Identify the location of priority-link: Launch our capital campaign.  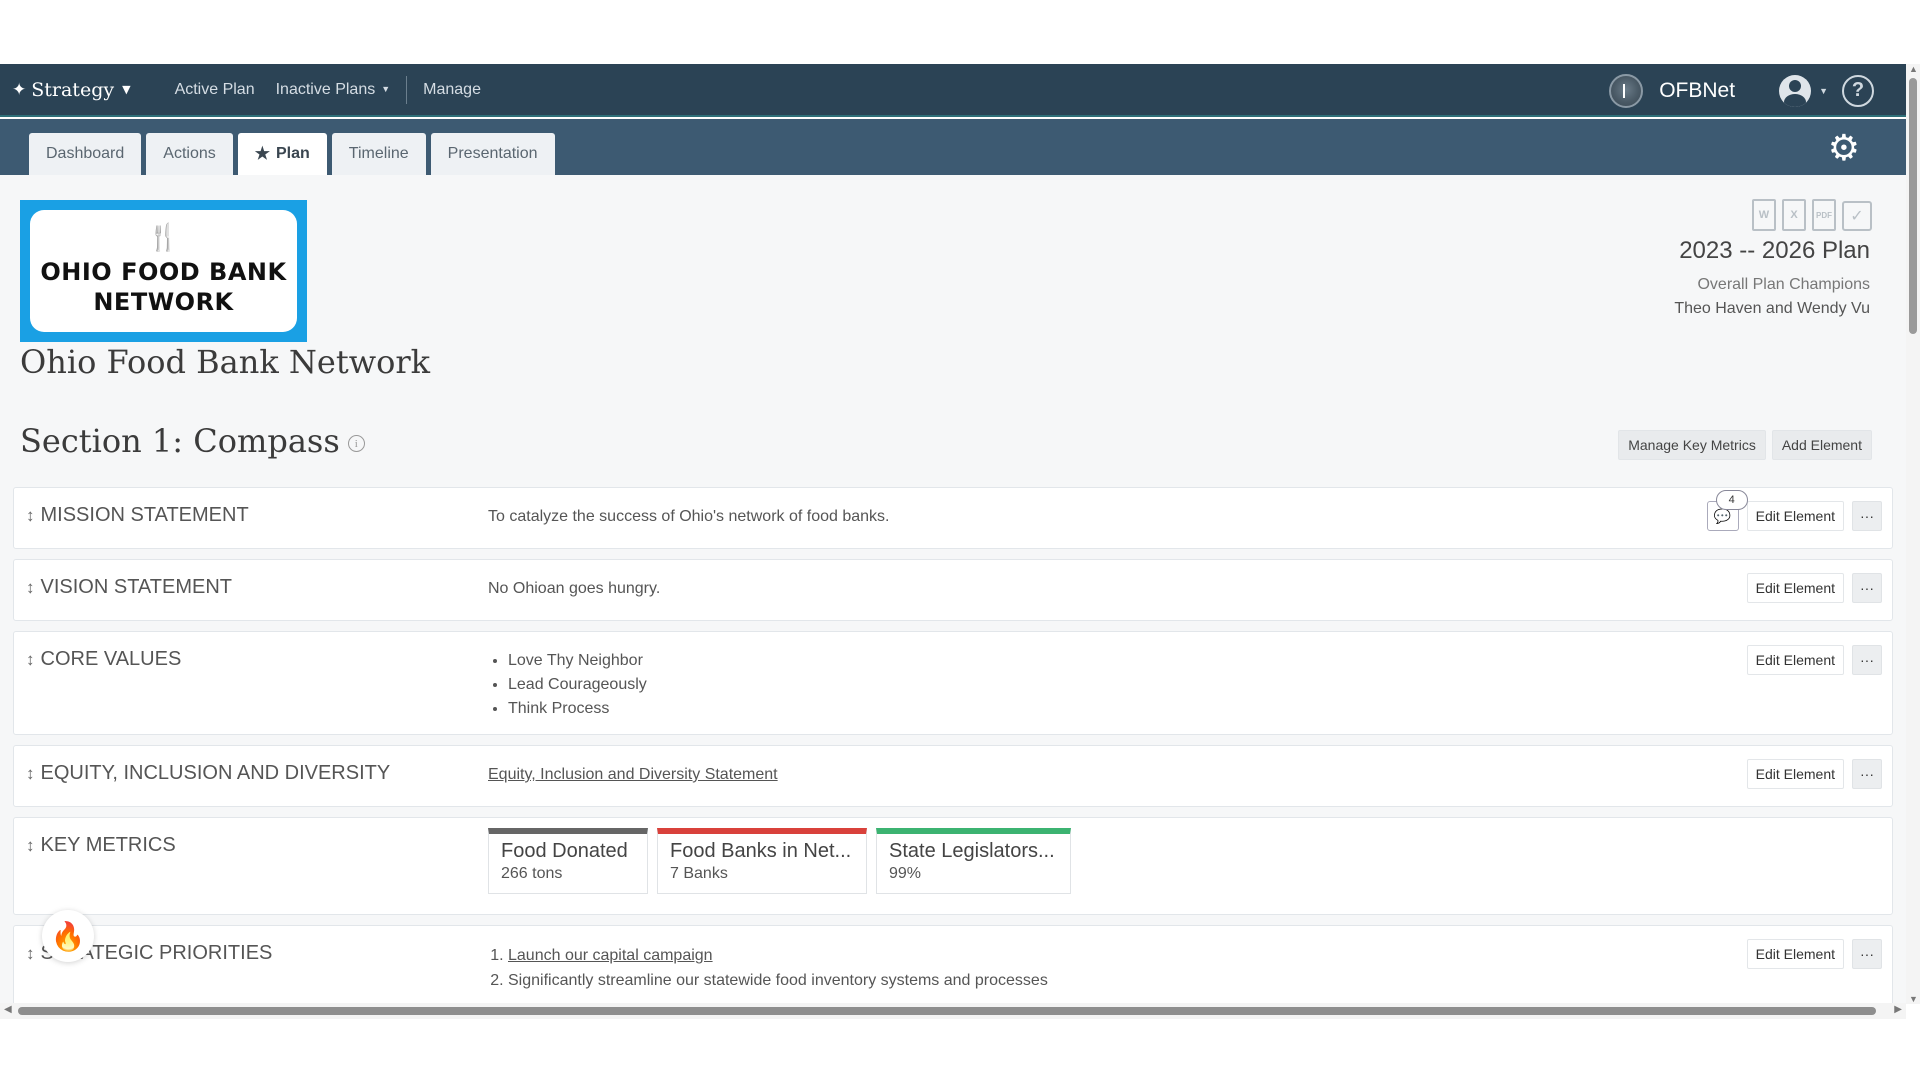
(610, 955).